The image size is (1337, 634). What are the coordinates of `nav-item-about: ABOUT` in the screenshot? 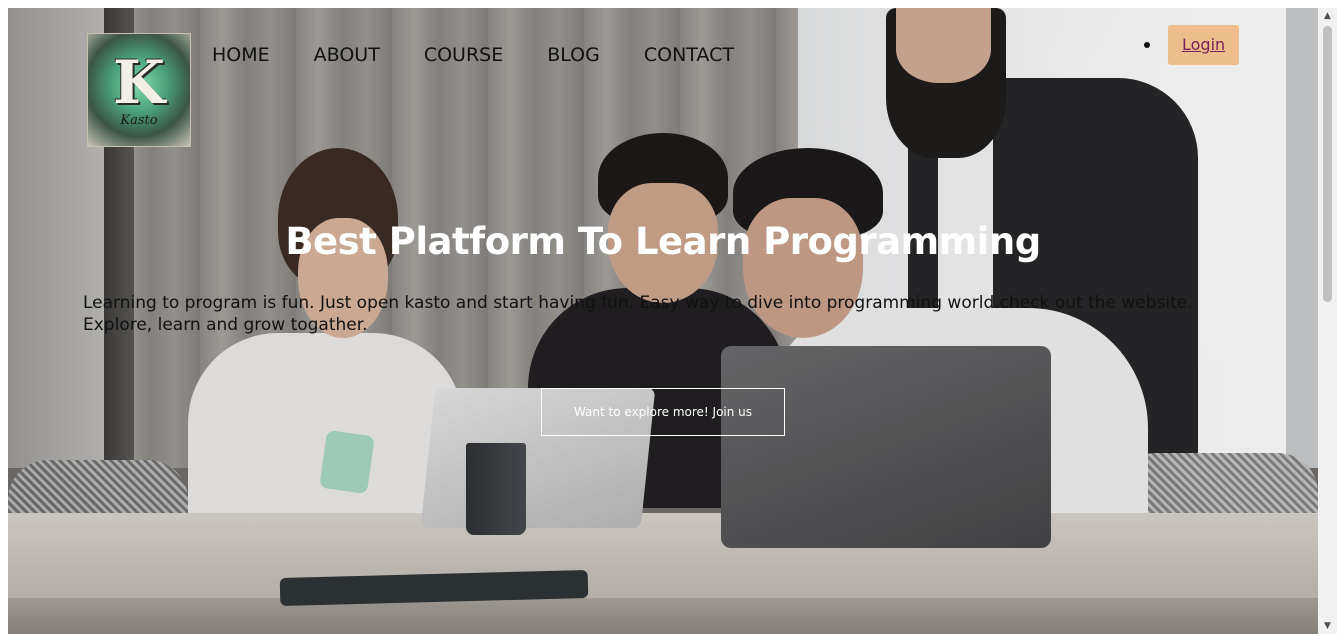 It's located at (347, 55).